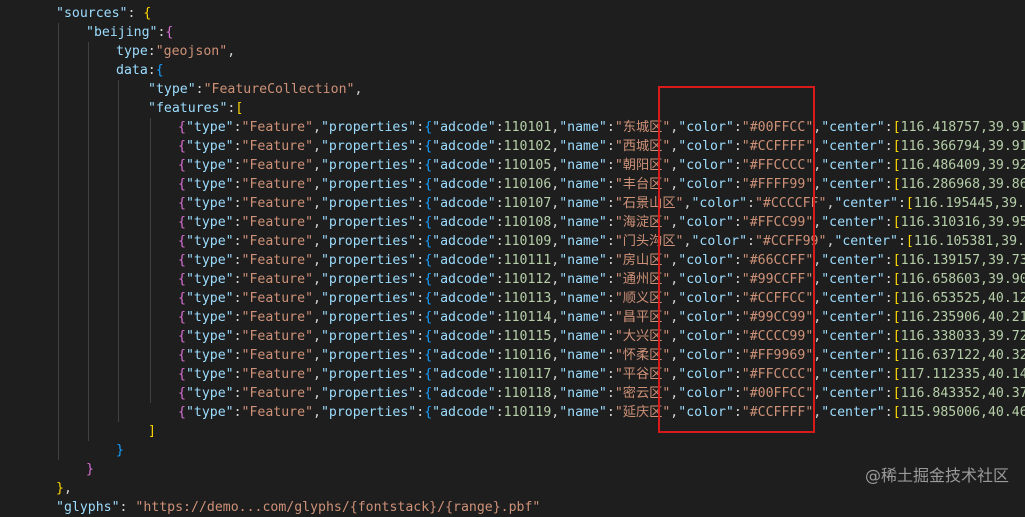 This screenshot has width=1025, height=517. Describe the element at coordinates (962, 355) in the screenshot. I see `center-value: 116.637122,40.32427` at that location.